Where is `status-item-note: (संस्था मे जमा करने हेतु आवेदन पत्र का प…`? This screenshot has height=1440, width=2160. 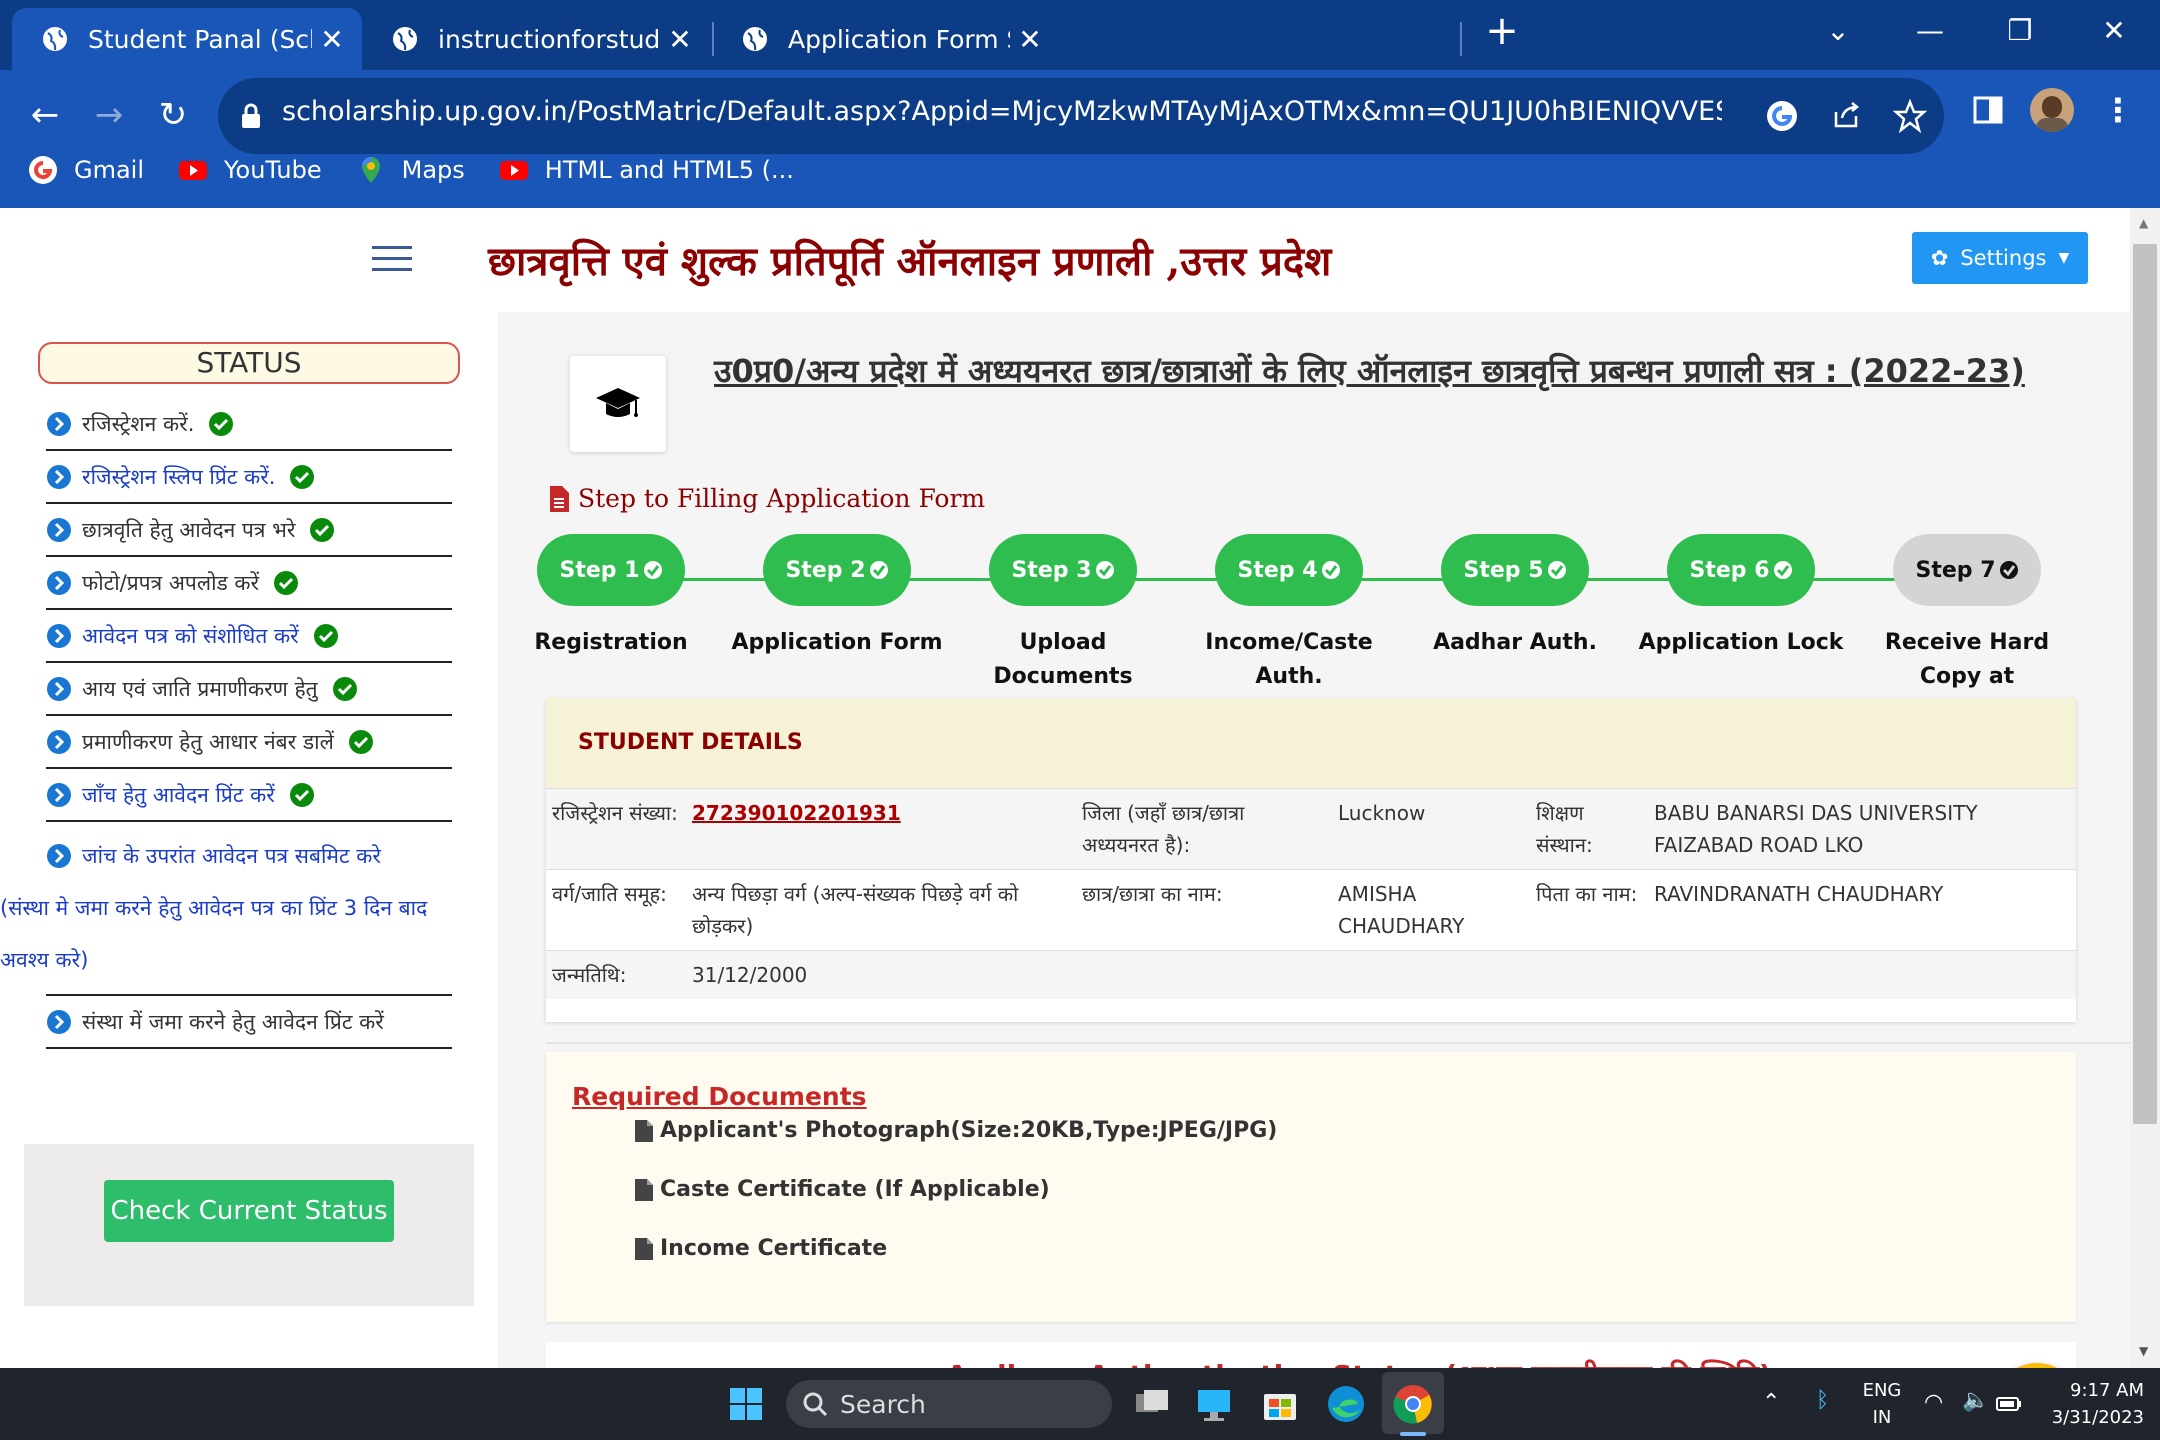 status-item-note: (संस्था मे जमा करने हेतु आवेदन पत्र का प… is located at coordinates (215, 934).